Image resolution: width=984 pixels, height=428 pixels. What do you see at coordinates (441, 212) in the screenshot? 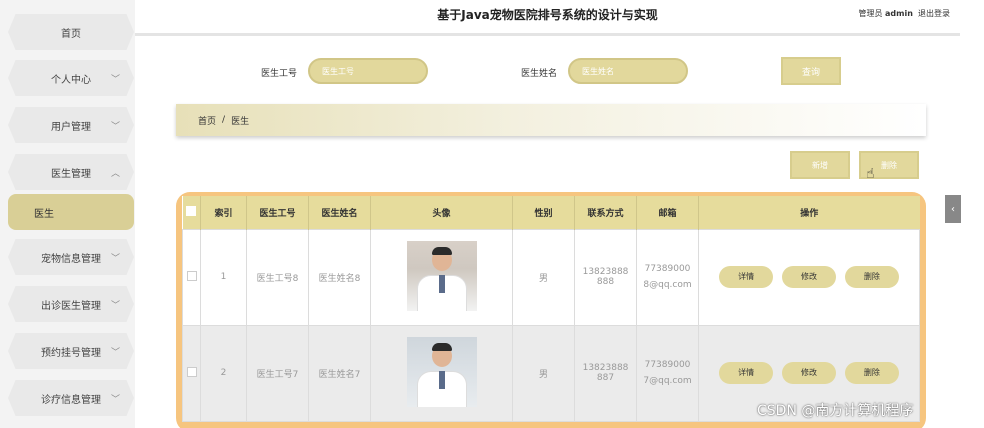
I see `column-header: 头像` at bounding box center [441, 212].